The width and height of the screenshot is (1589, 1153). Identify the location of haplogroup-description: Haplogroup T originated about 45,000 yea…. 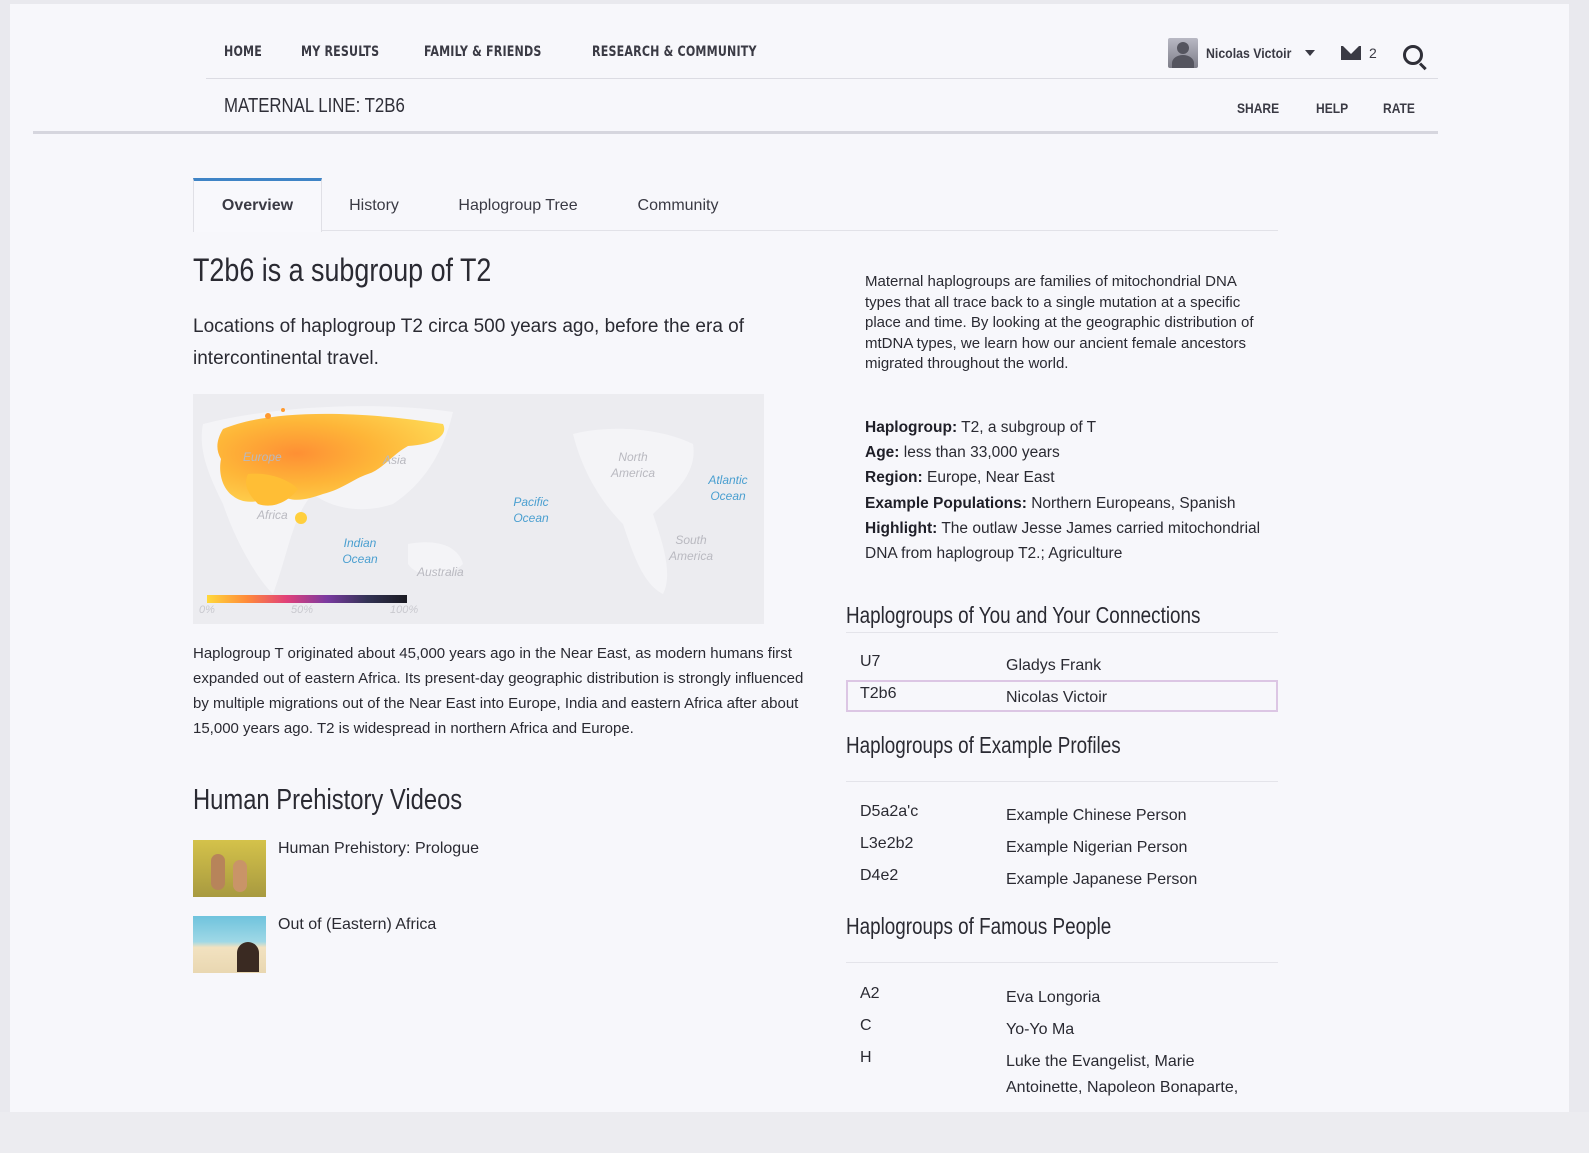
(498, 691).